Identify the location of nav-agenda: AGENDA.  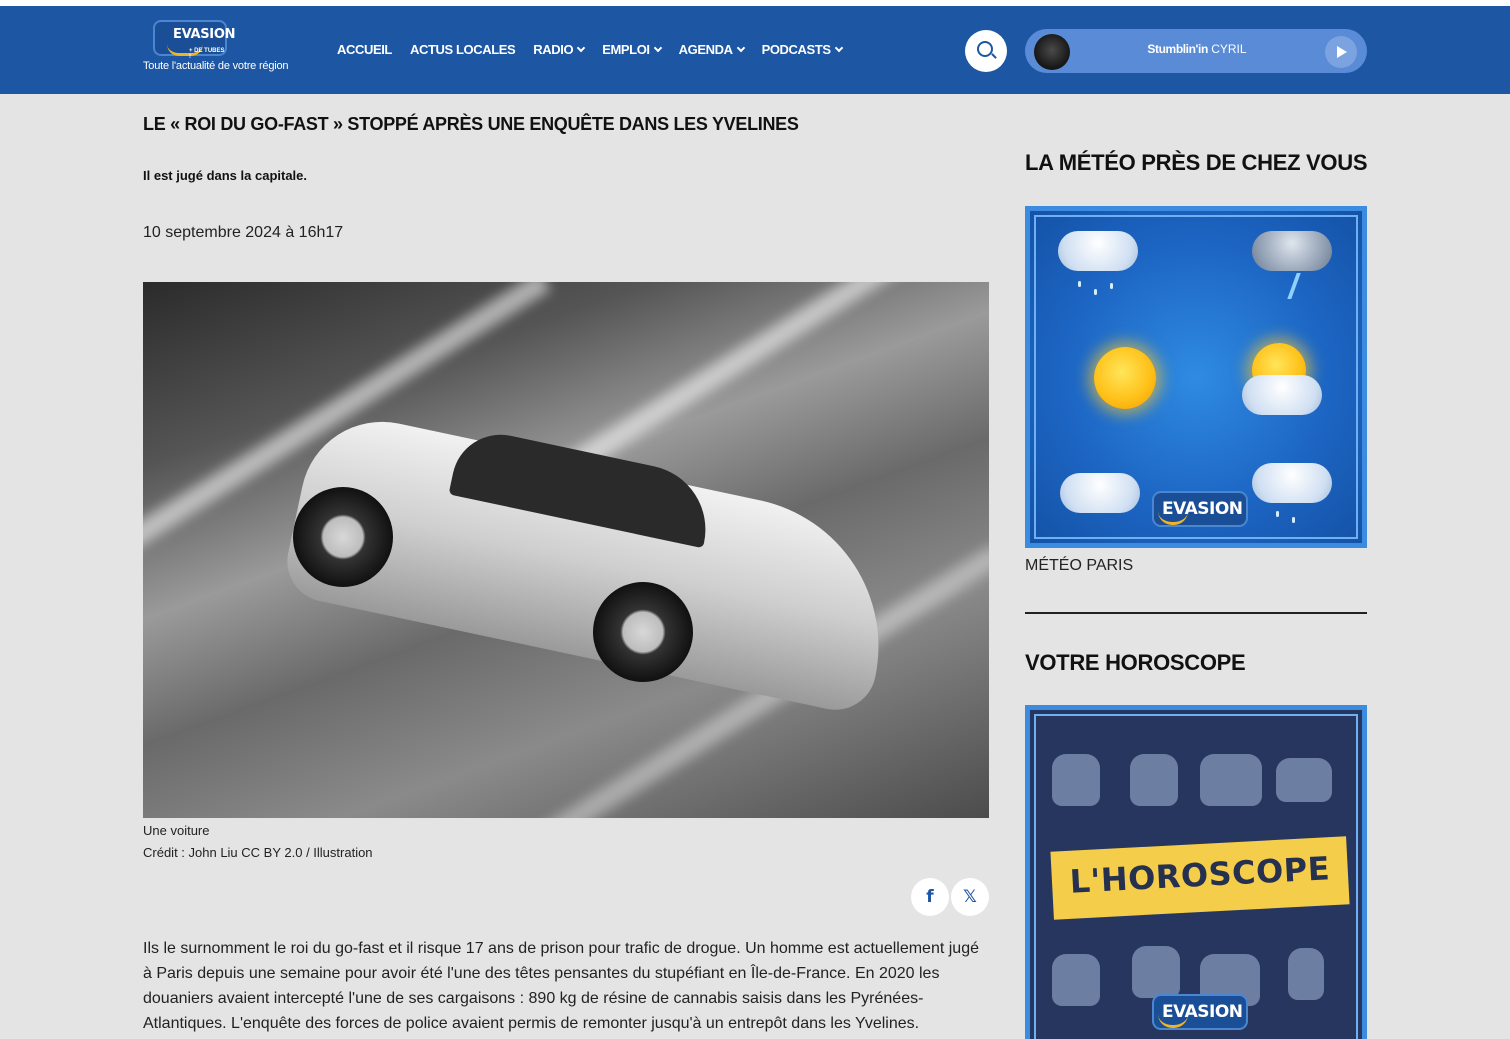
(711, 49).